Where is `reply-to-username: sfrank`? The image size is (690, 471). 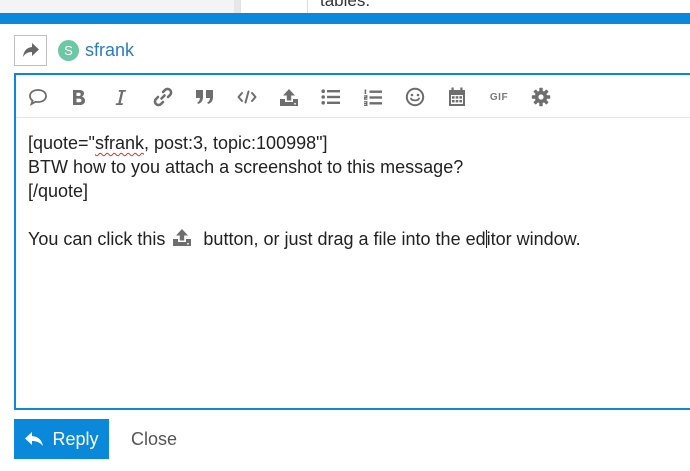
reply-to-username: sfrank is located at coordinates (109, 50).